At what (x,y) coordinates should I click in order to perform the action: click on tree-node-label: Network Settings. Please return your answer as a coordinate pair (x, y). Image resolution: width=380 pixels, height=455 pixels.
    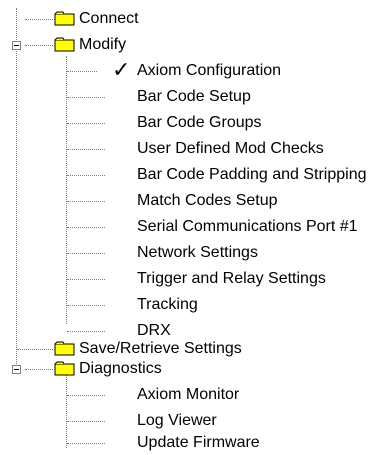
    Looking at the image, I should click on (197, 252).